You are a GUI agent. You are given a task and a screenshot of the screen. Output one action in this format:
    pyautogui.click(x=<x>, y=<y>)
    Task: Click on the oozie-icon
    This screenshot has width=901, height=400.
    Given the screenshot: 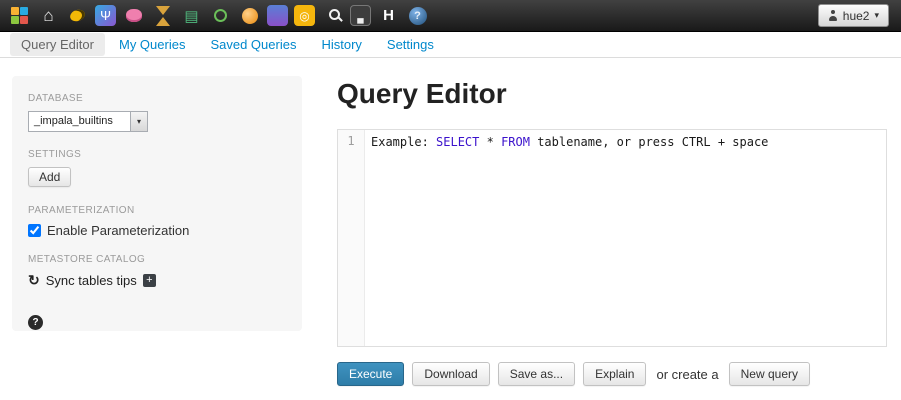 What is the action you would take?
    pyautogui.click(x=249, y=16)
    